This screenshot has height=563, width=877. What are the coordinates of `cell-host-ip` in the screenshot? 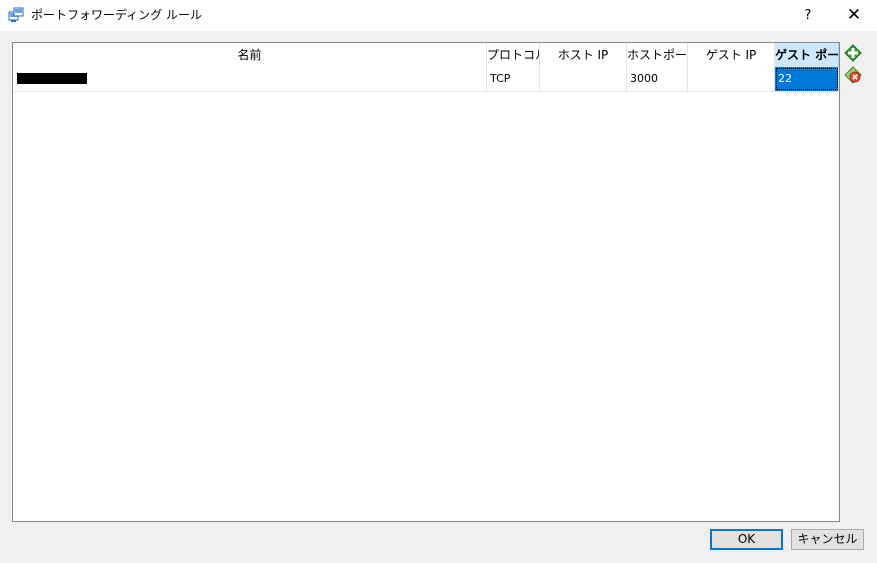 It's located at (583, 79).